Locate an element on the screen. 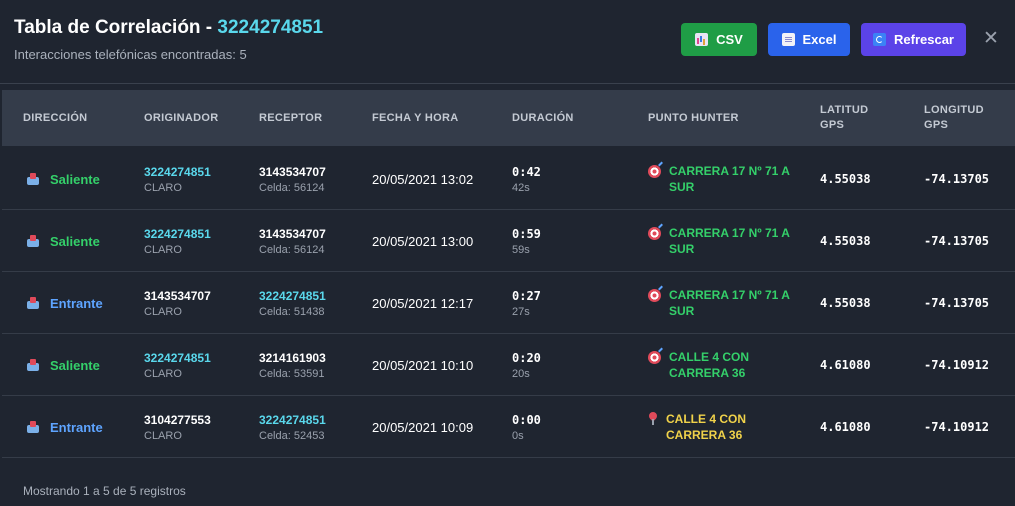 This screenshot has width=1015, height=506. receiver-cell-id: Celda: 51438 is located at coordinates (292, 311).